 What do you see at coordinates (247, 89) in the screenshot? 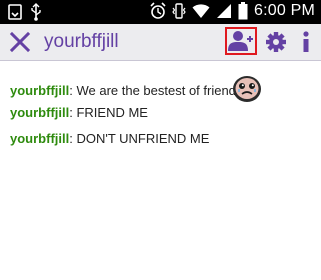
I see `biblethump-emote-icon` at bounding box center [247, 89].